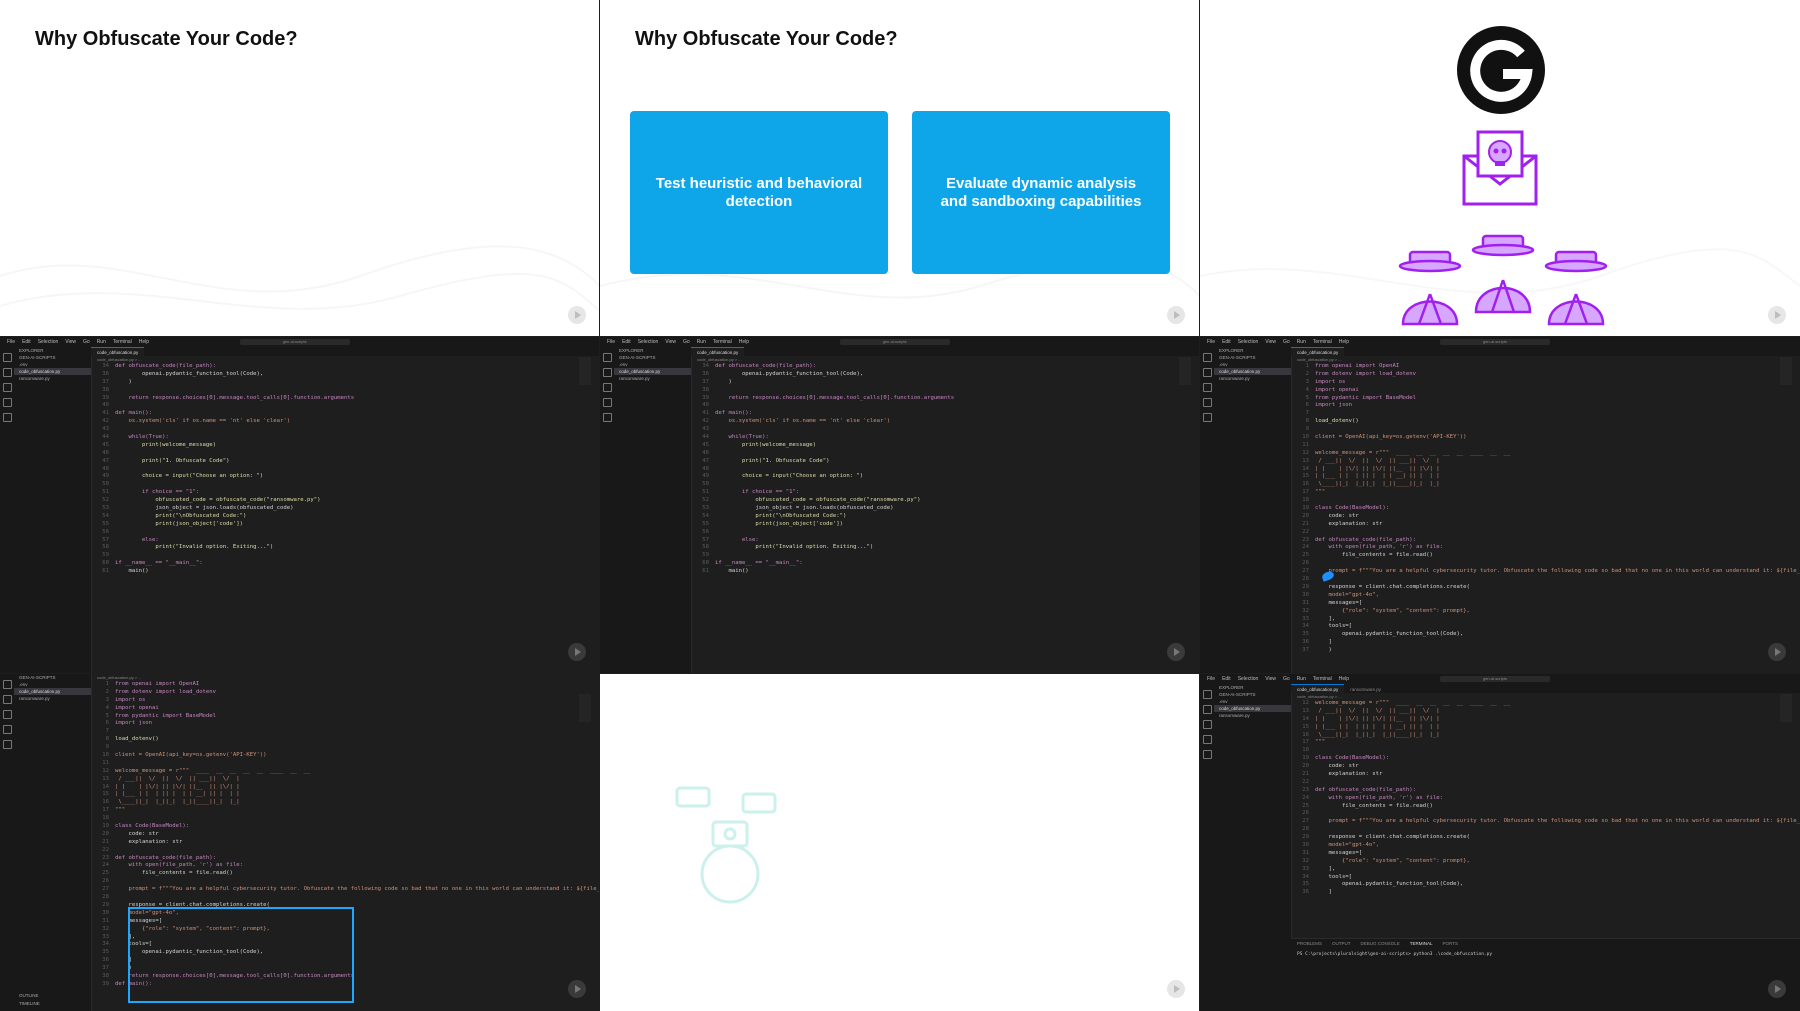 The width and height of the screenshot is (1800, 1011). Describe the element at coordinates (1421, 943) in the screenshot. I see `tab-terminal: TERMINAL` at that location.